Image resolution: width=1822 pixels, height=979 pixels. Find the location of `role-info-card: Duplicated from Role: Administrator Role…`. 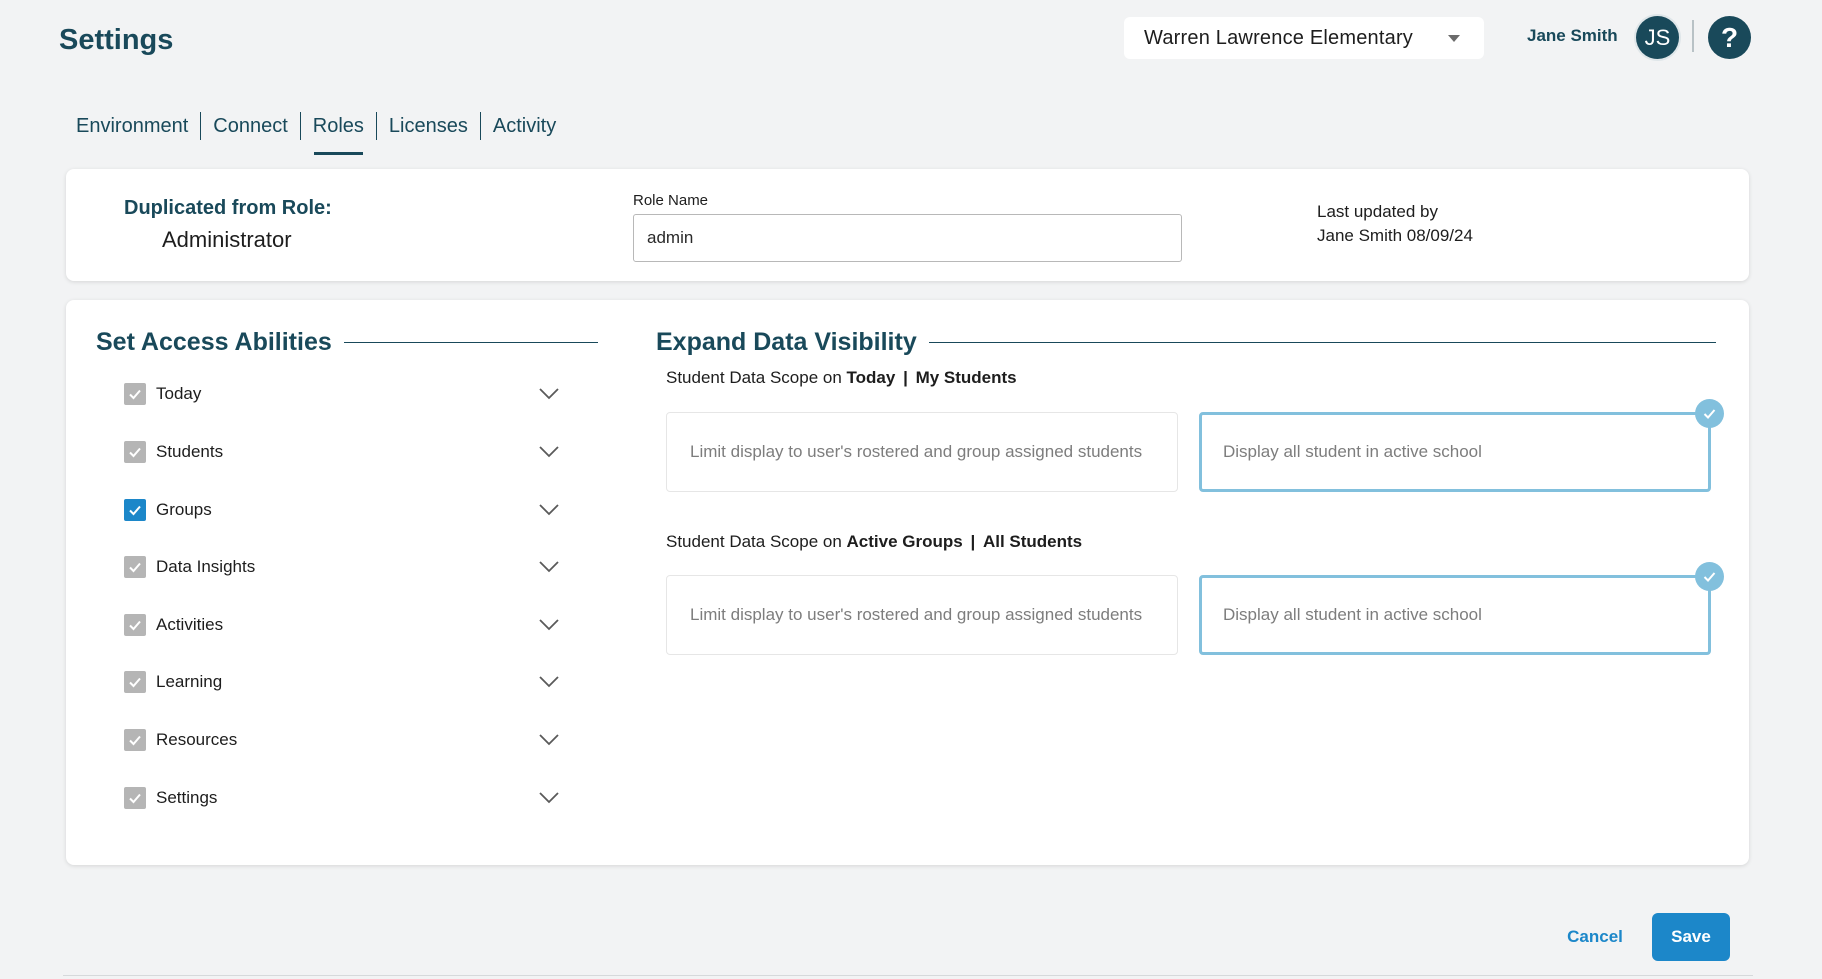

role-info-card: Duplicated from Role: Administrator Role… is located at coordinates (907, 225).